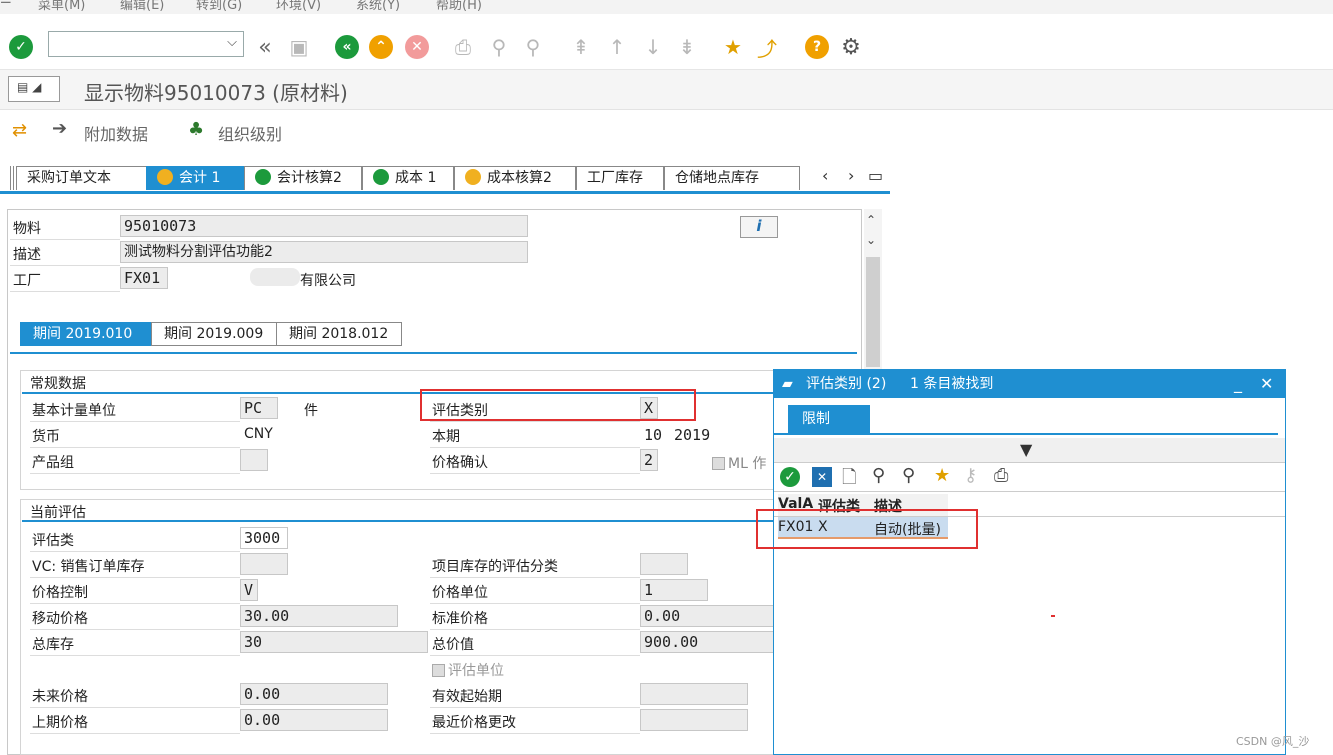 Image resolution: width=1333 pixels, height=755 pixels. I want to click on cancel-icon: ✕, so click(822, 477).